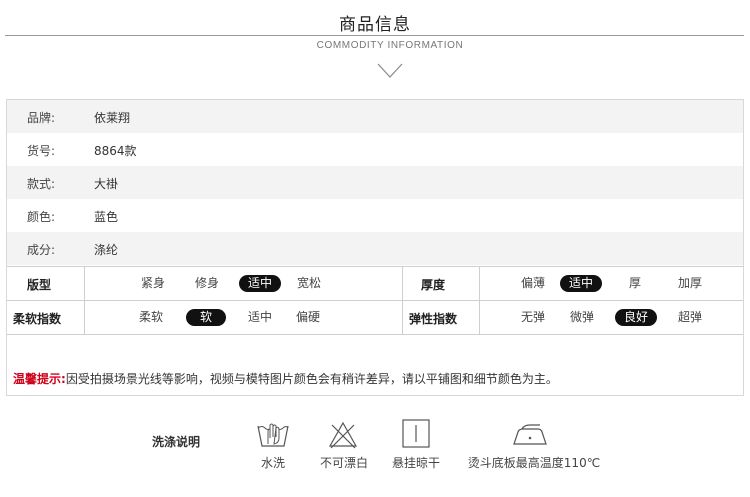  I want to click on notice-label: 温馨提示:, so click(39, 379).